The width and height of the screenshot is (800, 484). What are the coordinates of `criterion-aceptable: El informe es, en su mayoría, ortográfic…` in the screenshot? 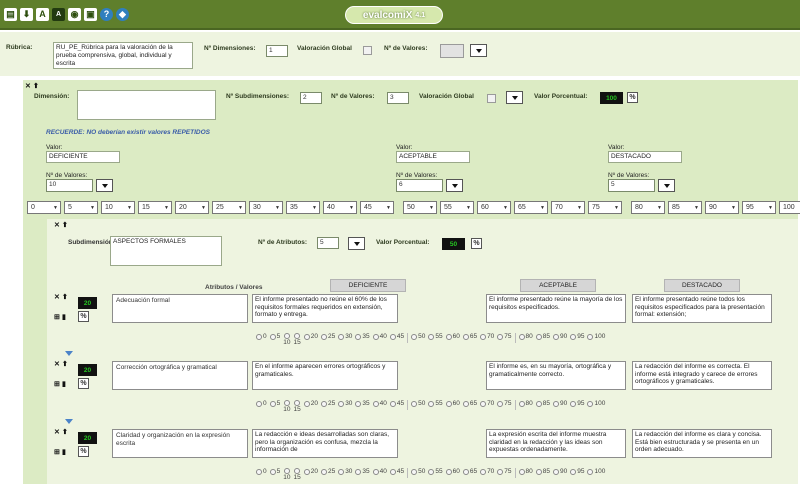 It's located at (556, 375).